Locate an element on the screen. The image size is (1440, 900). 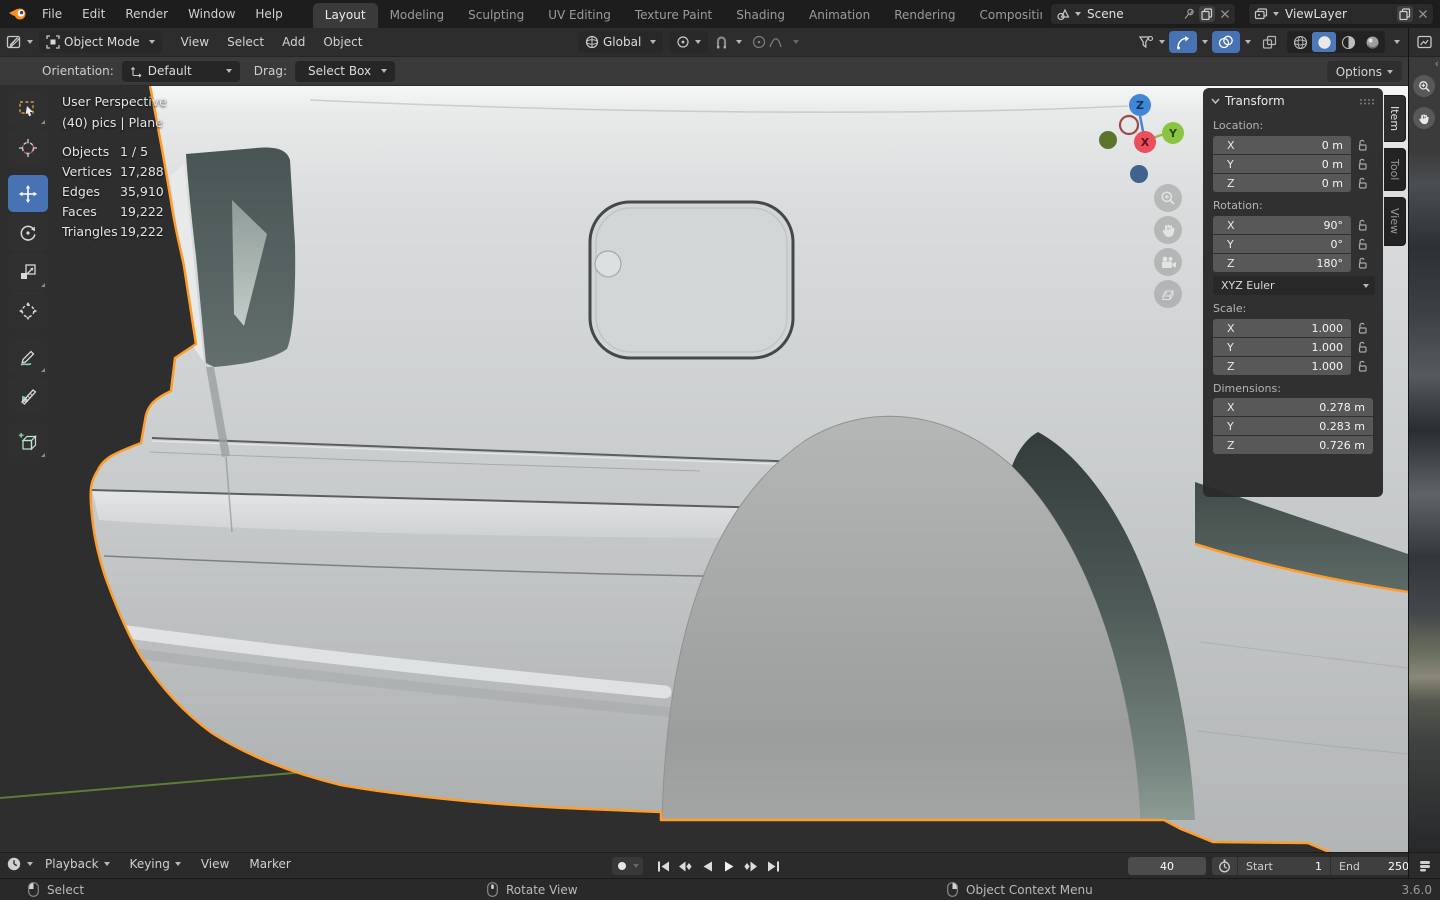
timeline-menu-marker: Marker is located at coordinates (269, 864).